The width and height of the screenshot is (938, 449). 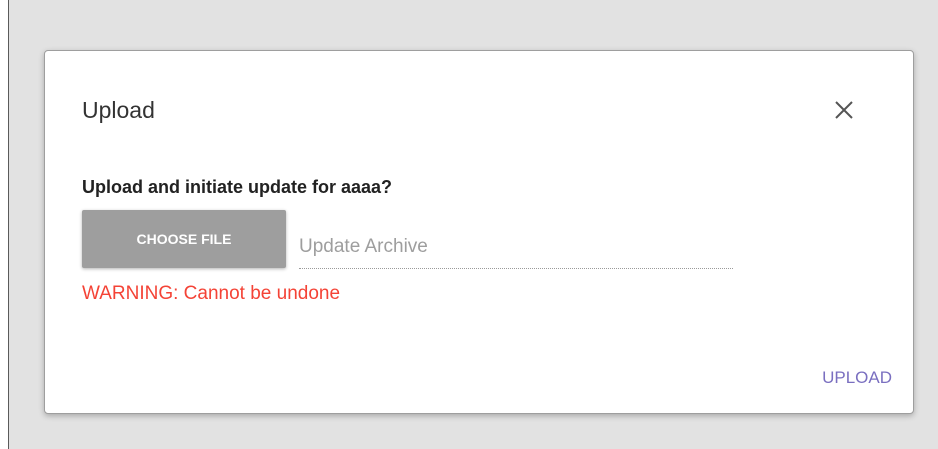 I want to click on upload-button: UPLOAD, so click(x=846, y=378).